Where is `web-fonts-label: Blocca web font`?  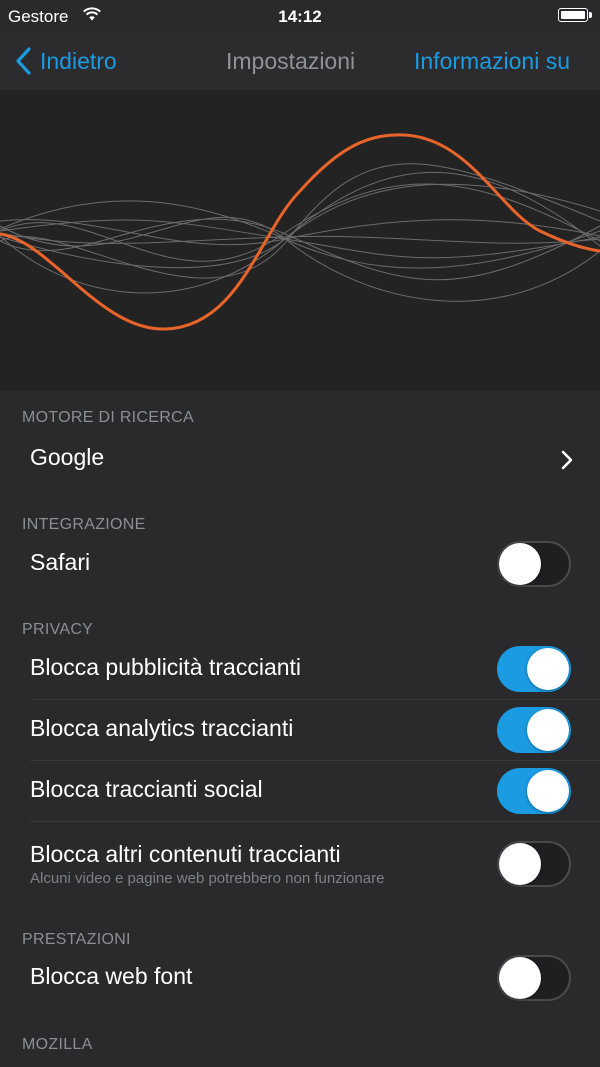 web-fonts-label: Blocca web font is located at coordinates (111, 976).